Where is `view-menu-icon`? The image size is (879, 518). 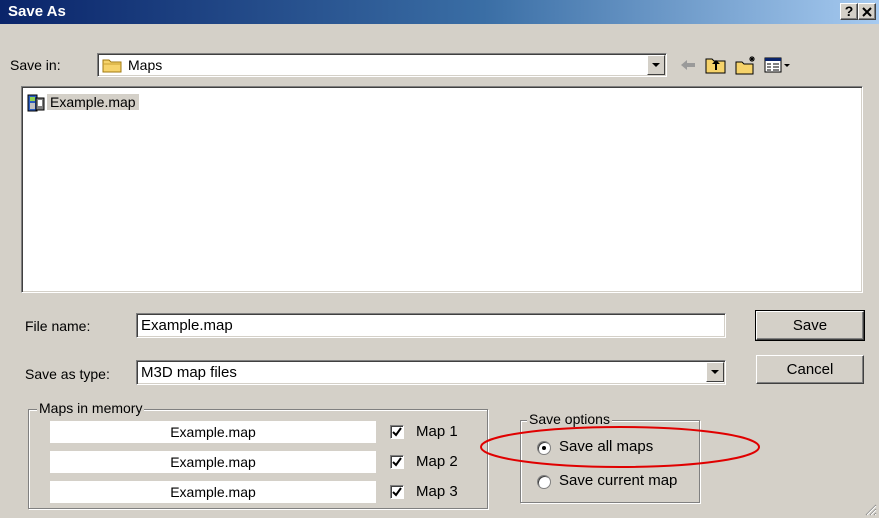
view-menu-icon is located at coordinates (778, 65).